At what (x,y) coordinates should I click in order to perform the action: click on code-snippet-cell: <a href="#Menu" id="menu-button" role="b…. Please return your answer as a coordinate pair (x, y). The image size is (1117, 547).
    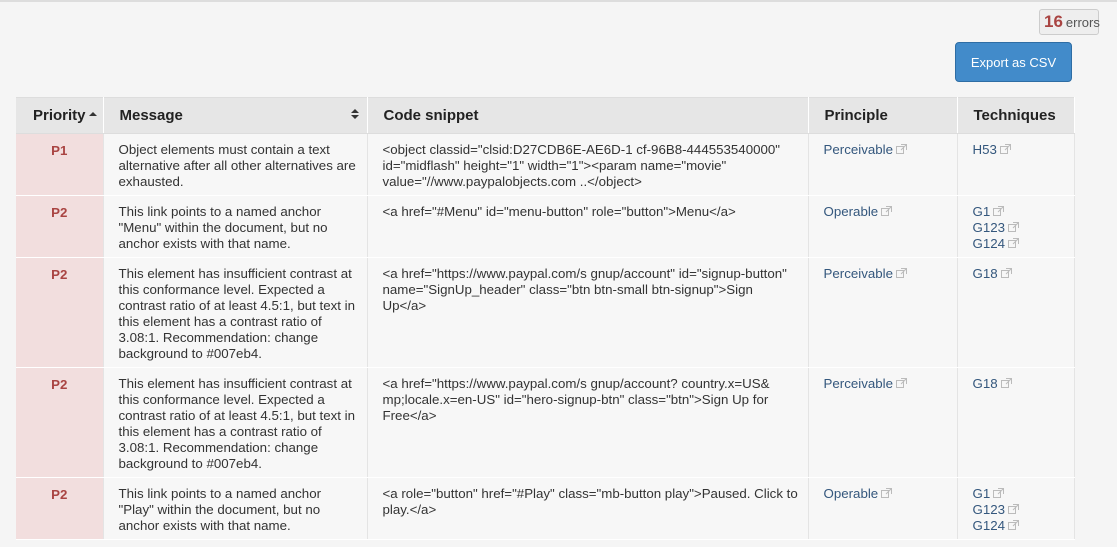
    Looking at the image, I should click on (588, 226).